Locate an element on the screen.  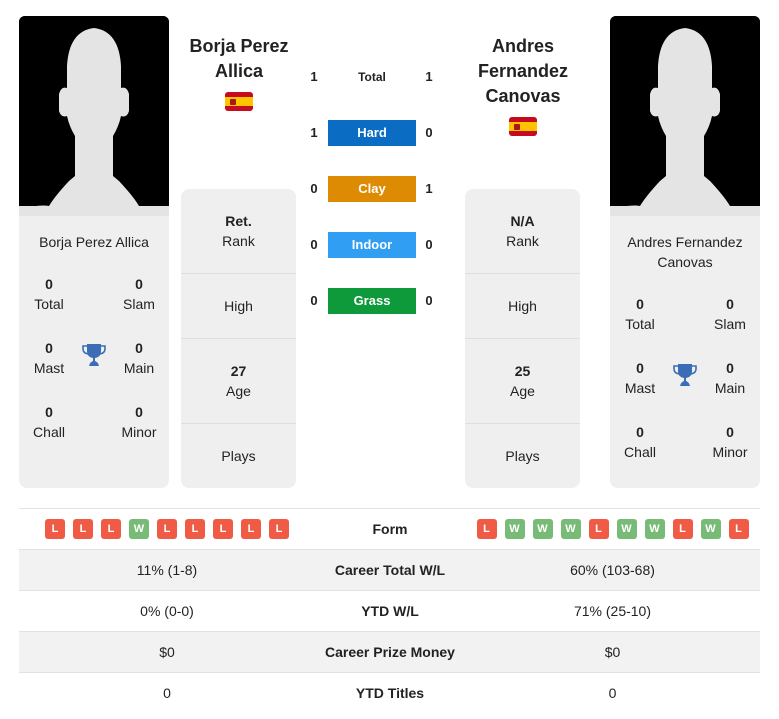
player1-card-name: Borja Perez Allica is located at coordinates (94, 242).